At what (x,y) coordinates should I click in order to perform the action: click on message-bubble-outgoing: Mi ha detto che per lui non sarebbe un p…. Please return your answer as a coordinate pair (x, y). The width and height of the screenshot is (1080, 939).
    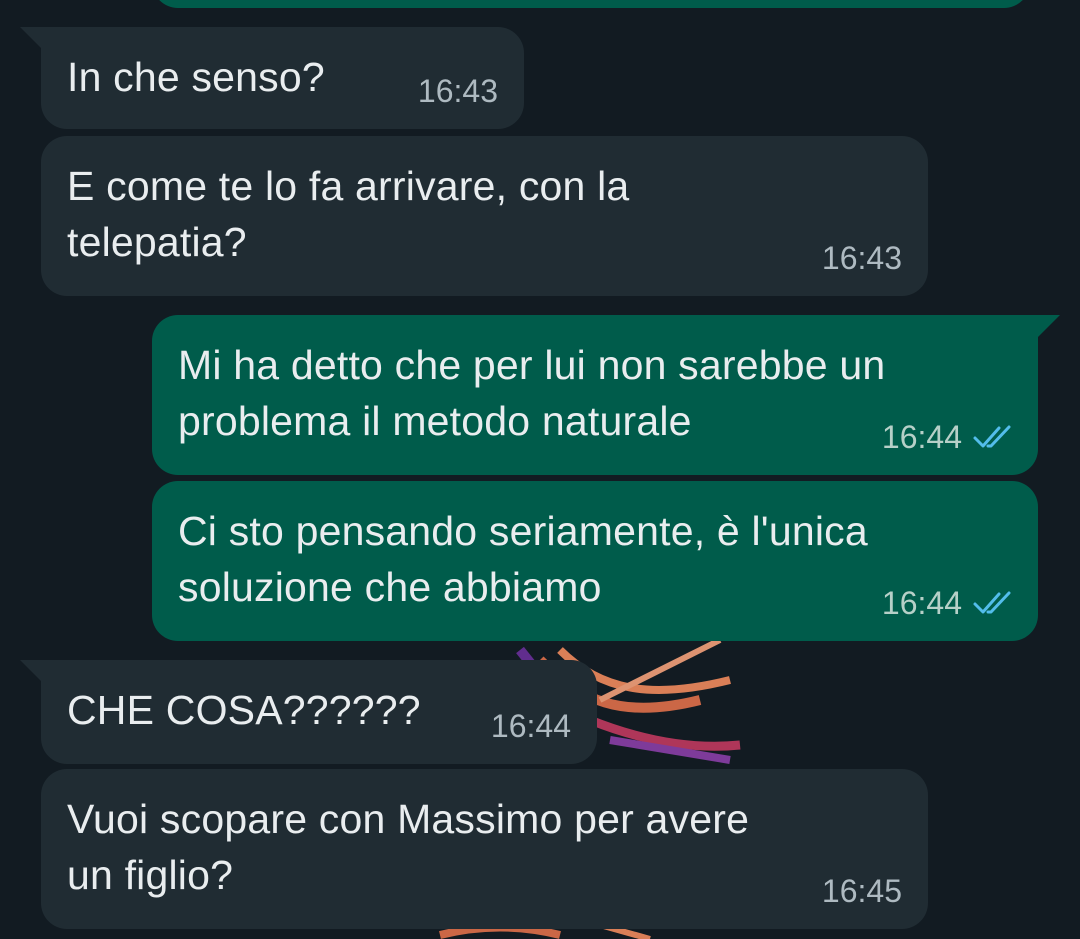
    Looking at the image, I should click on (595, 395).